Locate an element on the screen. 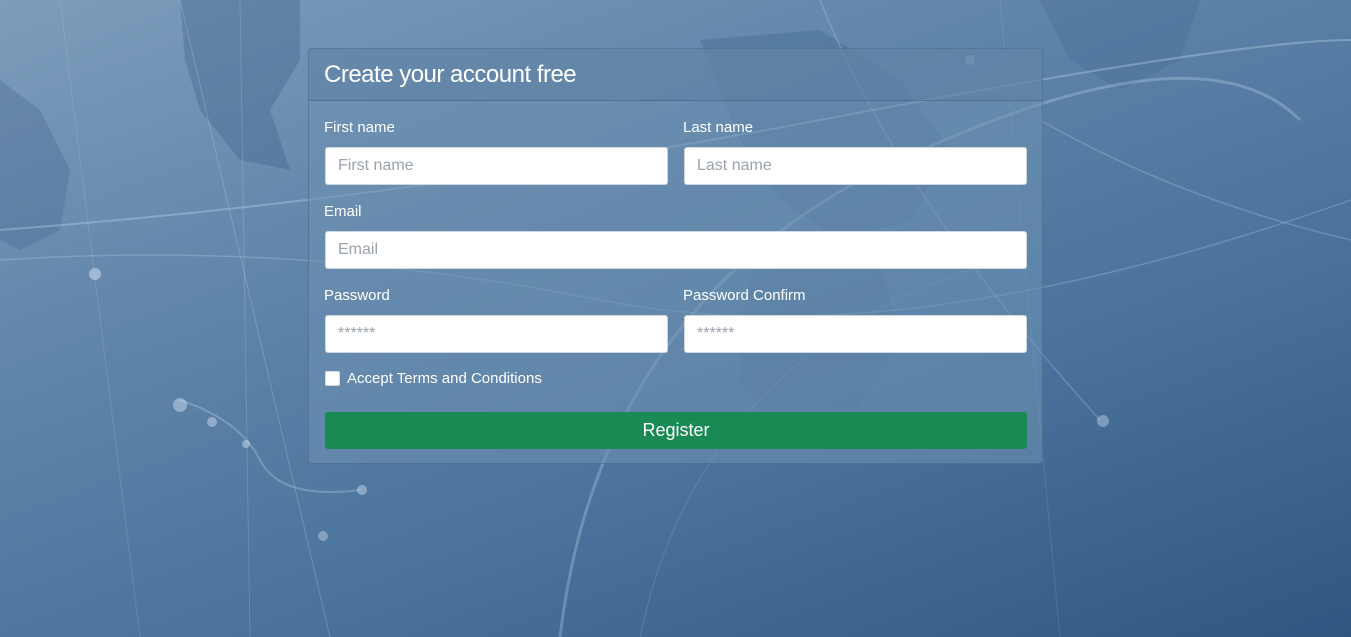 The image size is (1351, 637). register-button: Register is located at coordinates (676, 430).